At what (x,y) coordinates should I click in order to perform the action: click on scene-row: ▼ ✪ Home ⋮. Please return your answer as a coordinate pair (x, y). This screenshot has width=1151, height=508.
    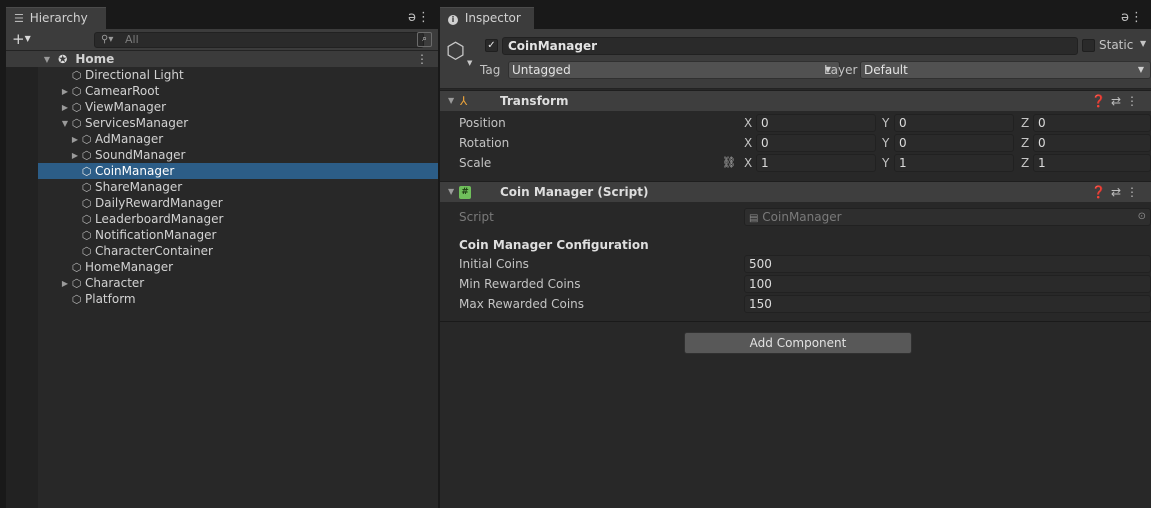
    Looking at the image, I should click on (222, 59).